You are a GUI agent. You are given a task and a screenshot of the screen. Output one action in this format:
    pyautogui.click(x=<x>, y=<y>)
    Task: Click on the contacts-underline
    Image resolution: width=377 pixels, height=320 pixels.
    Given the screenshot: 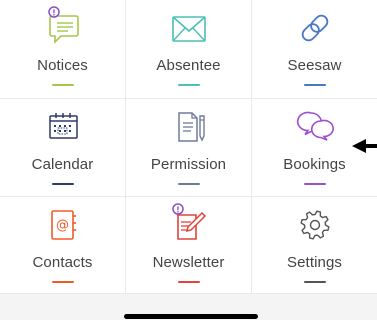 What is the action you would take?
    pyautogui.click(x=62, y=282)
    